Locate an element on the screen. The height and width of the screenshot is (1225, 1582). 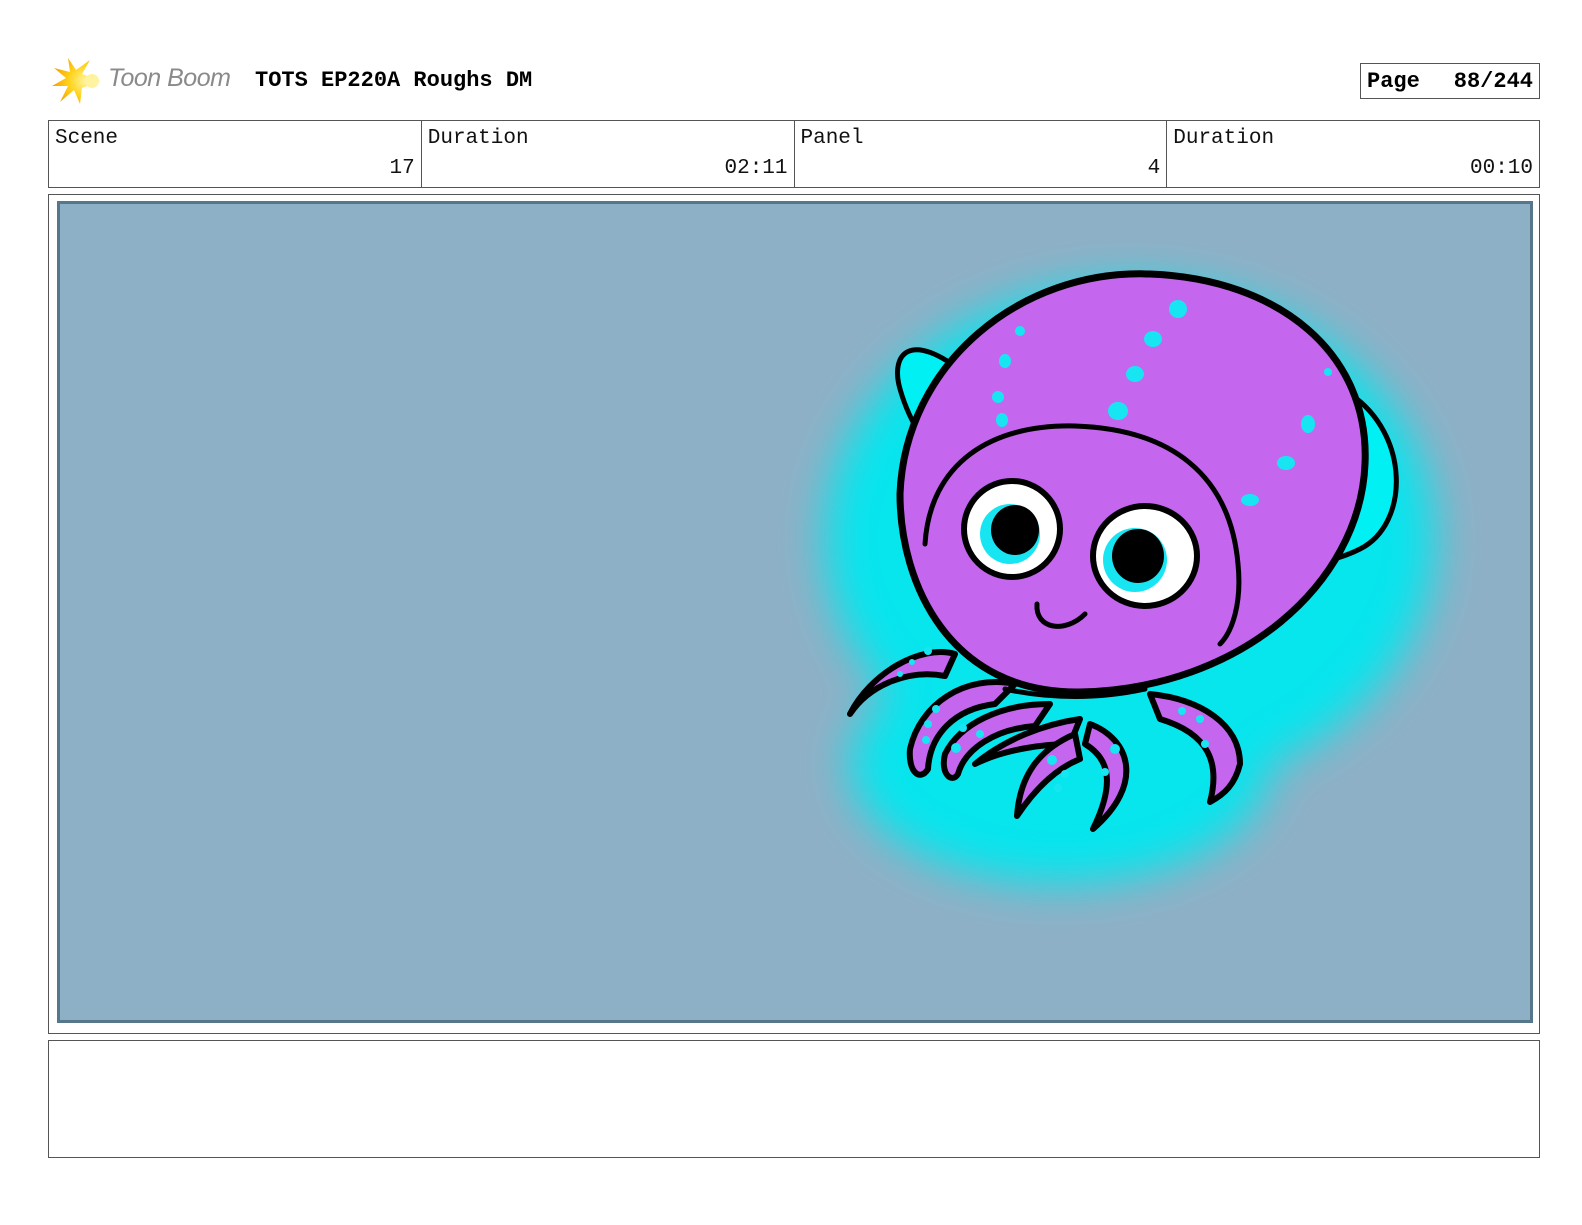
panel-value: 4 is located at coordinates (1154, 168).